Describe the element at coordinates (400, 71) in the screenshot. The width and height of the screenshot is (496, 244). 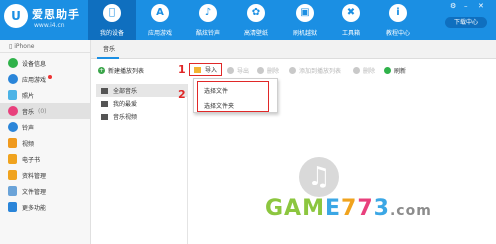
I see `refresh-label: 刷新` at that location.